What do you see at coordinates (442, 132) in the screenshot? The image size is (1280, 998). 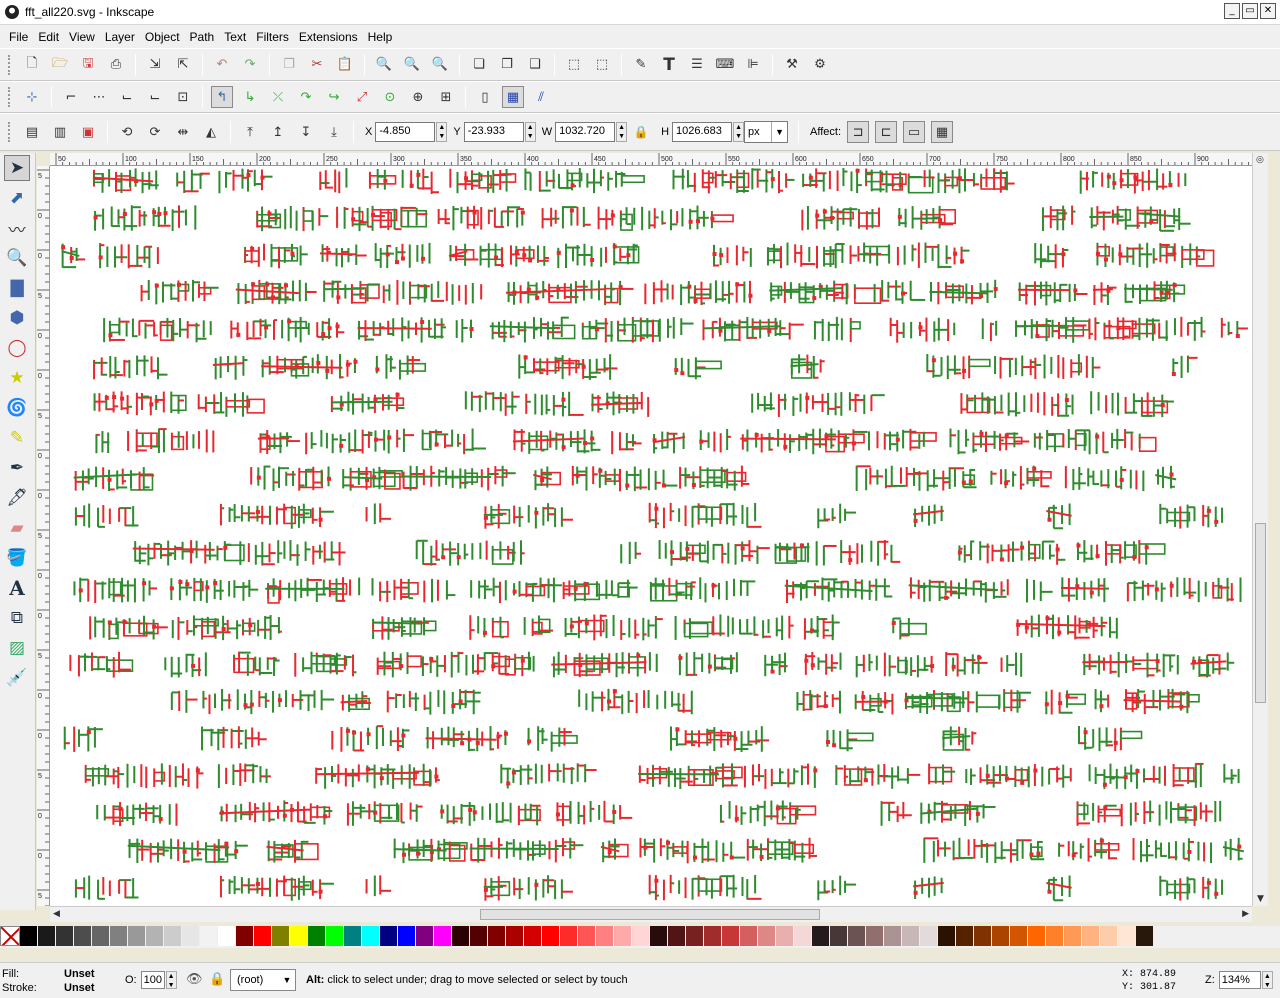 I see `x-spinner: ▲ ▼` at bounding box center [442, 132].